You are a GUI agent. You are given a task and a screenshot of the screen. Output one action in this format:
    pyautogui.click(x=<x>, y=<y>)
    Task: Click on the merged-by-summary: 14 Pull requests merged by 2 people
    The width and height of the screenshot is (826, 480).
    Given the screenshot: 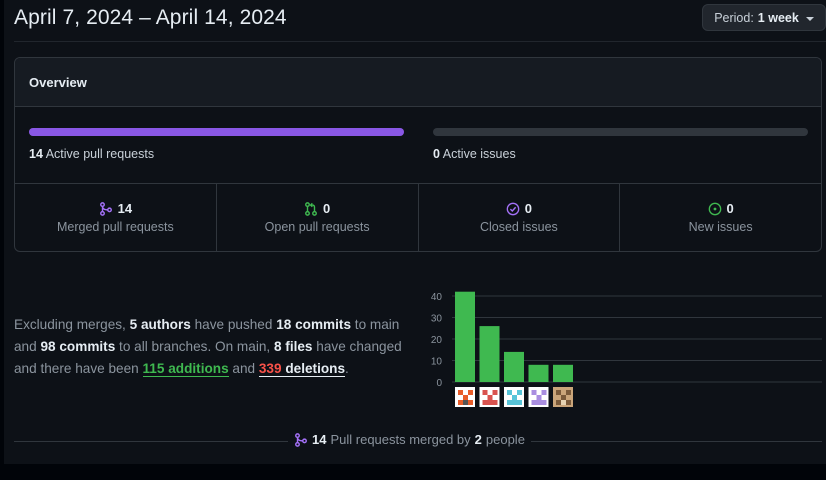 What is the action you would take?
    pyautogui.click(x=409, y=439)
    